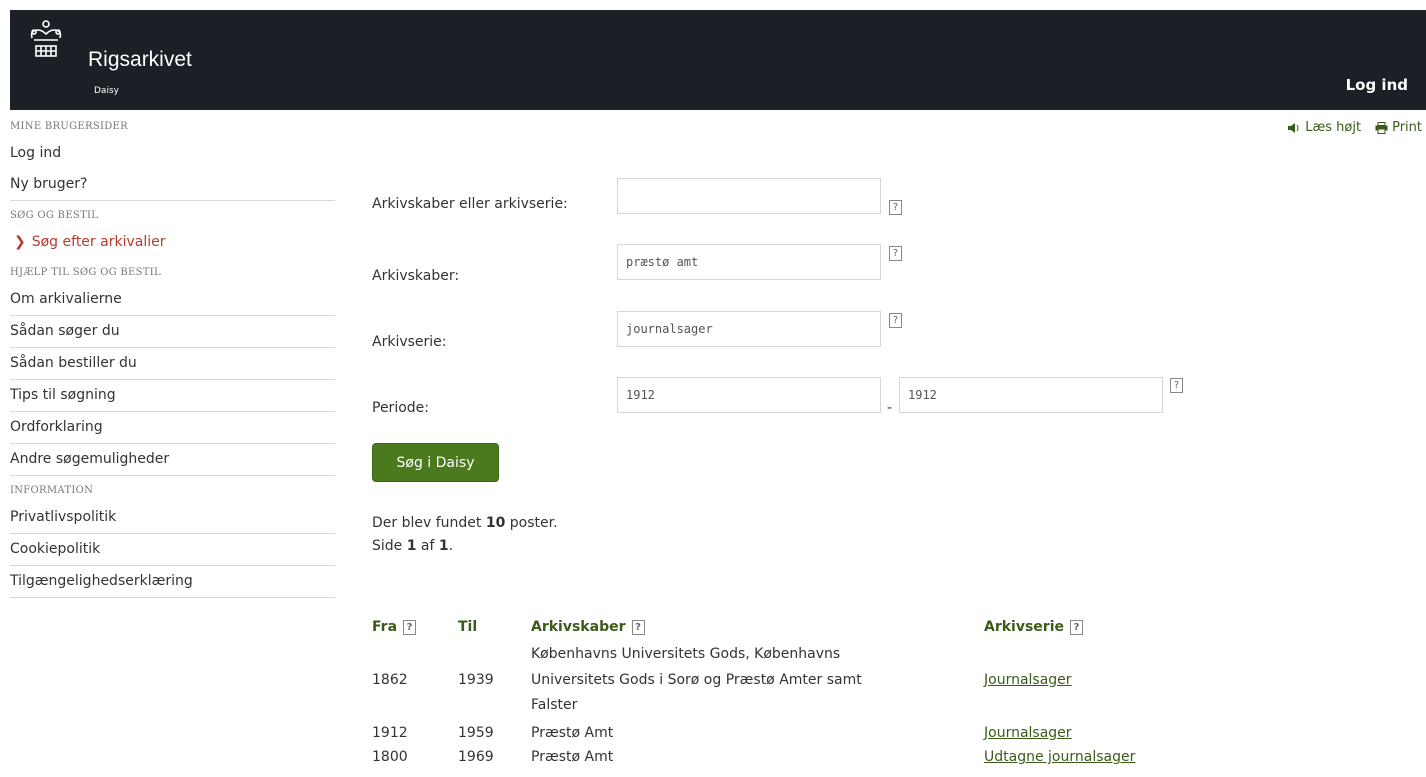 The width and height of the screenshot is (1426, 777). I want to click on from-cell: 1800, so click(390, 757).